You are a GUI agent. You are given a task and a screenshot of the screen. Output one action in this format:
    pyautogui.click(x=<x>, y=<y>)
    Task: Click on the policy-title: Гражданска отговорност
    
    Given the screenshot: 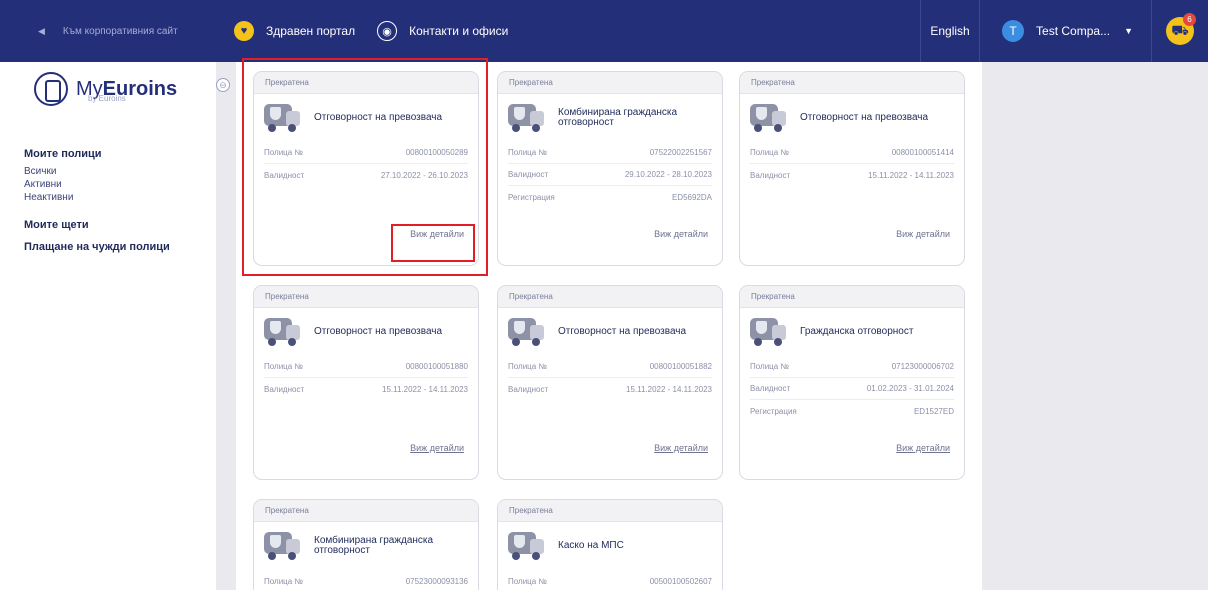 What is the action you would take?
    pyautogui.click(x=857, y=331)
    